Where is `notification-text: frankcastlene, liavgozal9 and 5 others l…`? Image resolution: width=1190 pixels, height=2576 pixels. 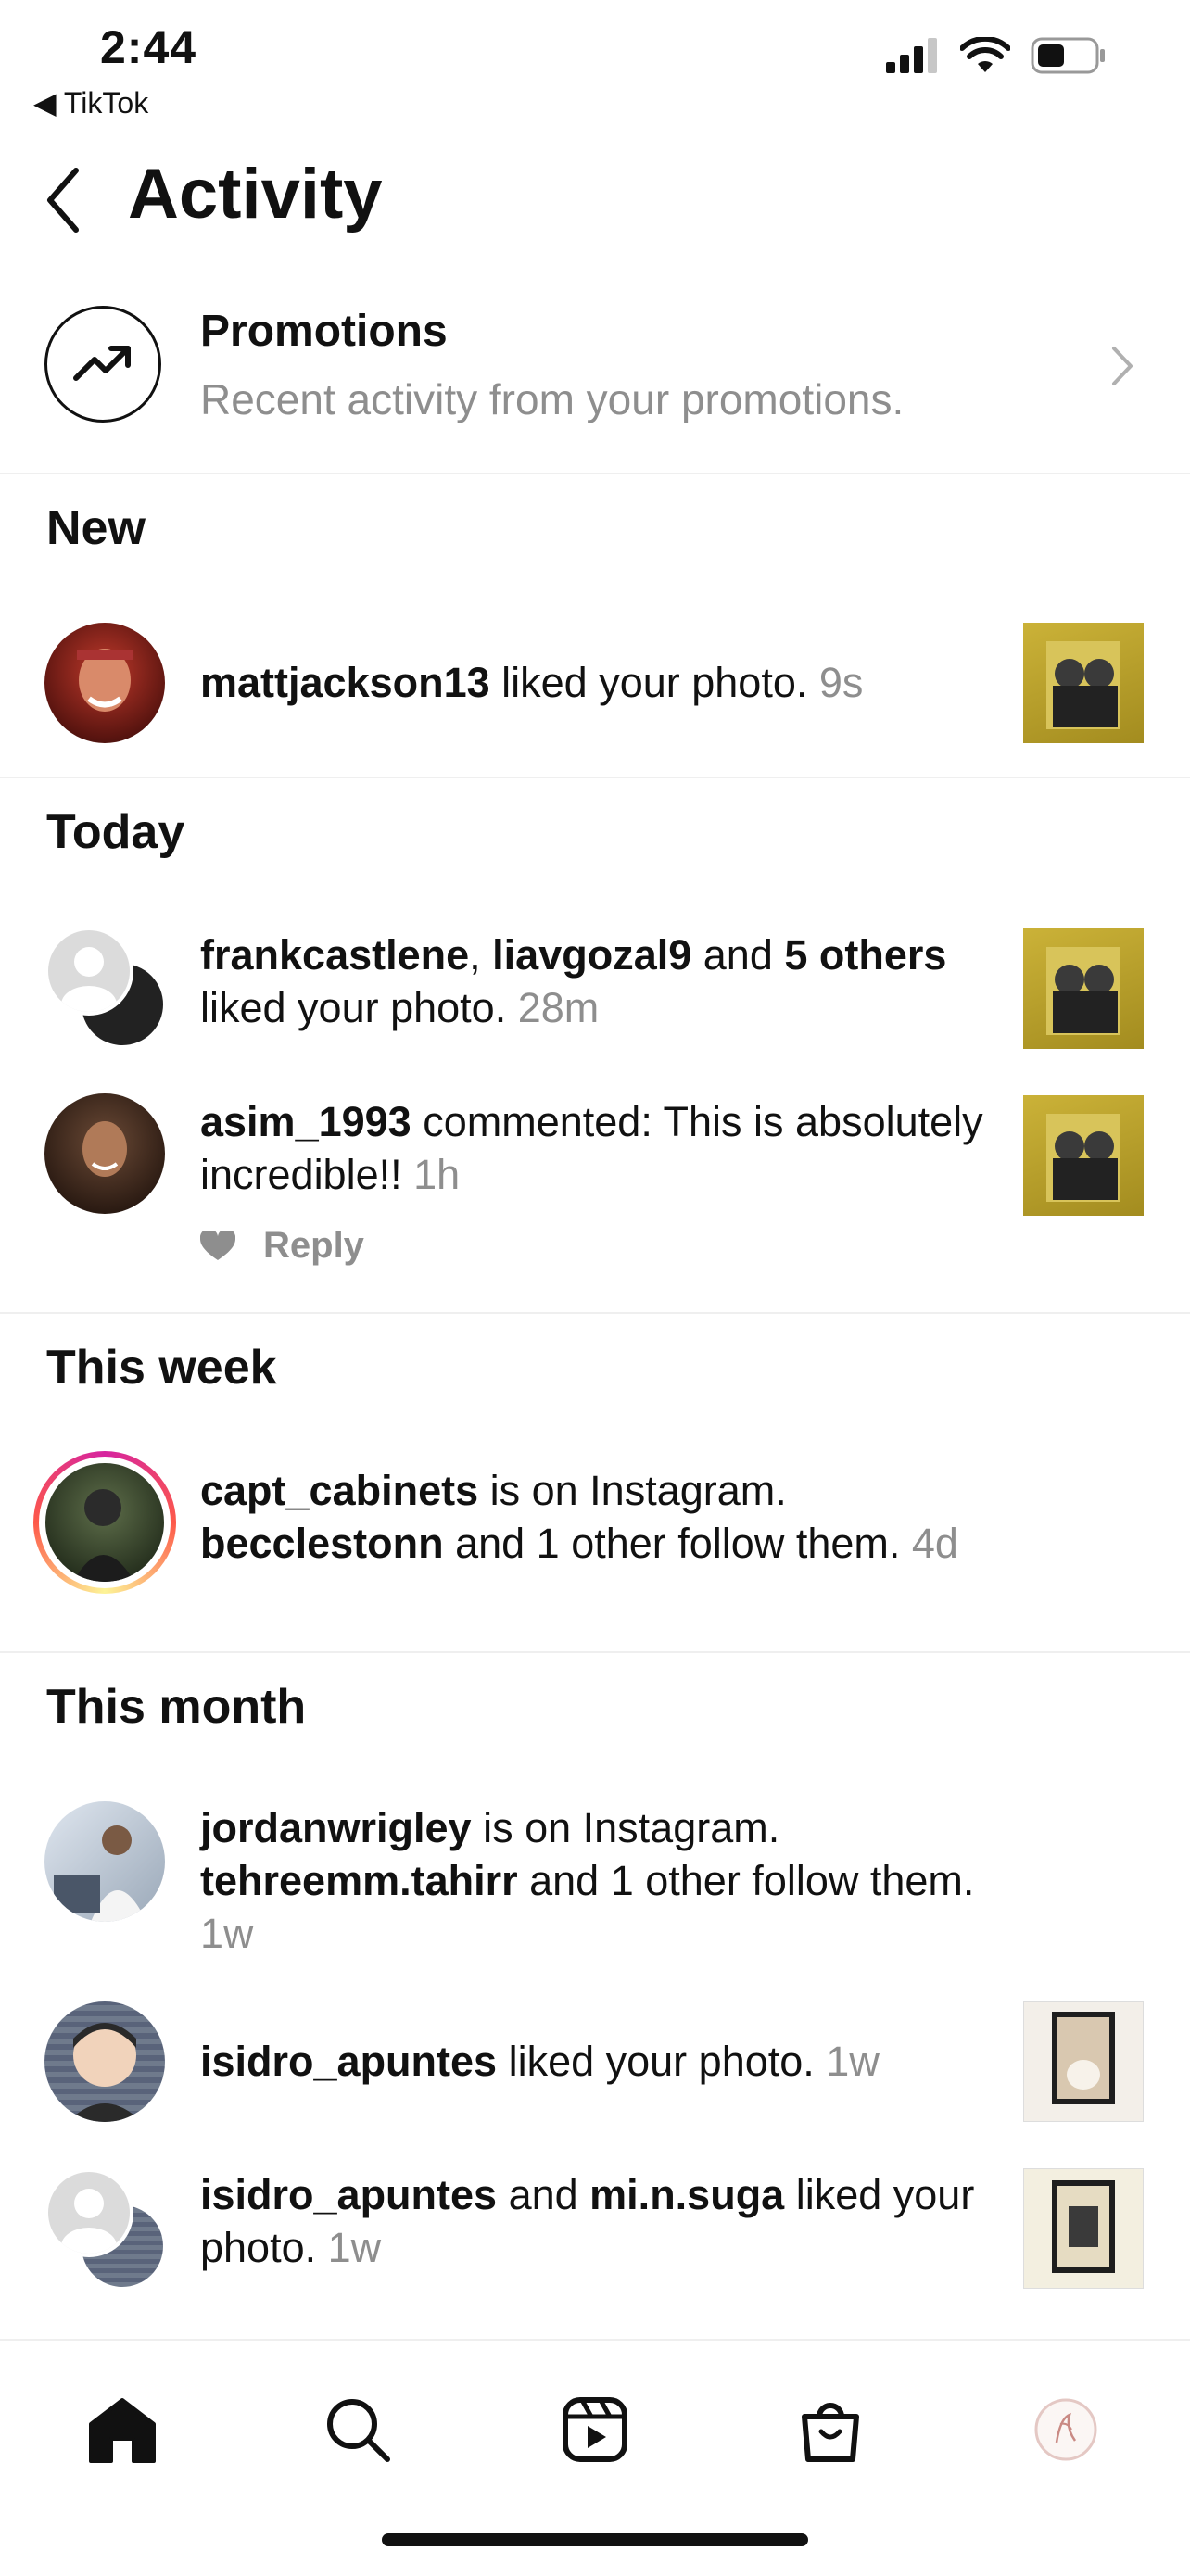
notification-text: frankcastlene, liavgozal9 and 5 others l… is located at coordinates (594, 981).